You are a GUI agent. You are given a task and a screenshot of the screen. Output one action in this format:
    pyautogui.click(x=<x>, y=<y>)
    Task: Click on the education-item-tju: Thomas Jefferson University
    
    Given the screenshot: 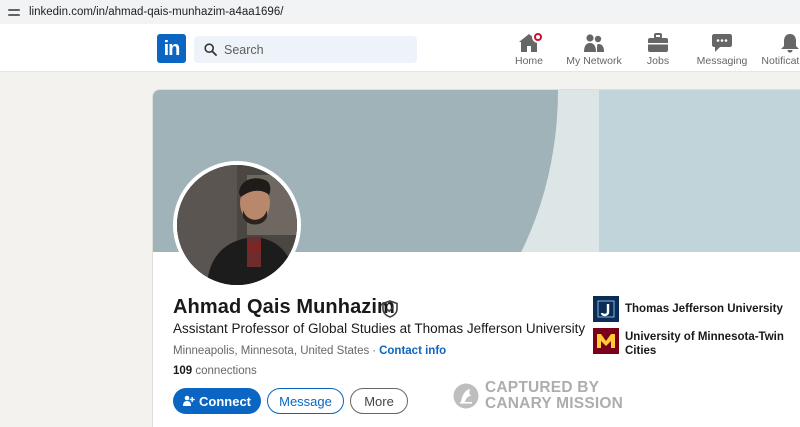 What is the action you would take?
    pyautogui.click(x=694, y=309)
    